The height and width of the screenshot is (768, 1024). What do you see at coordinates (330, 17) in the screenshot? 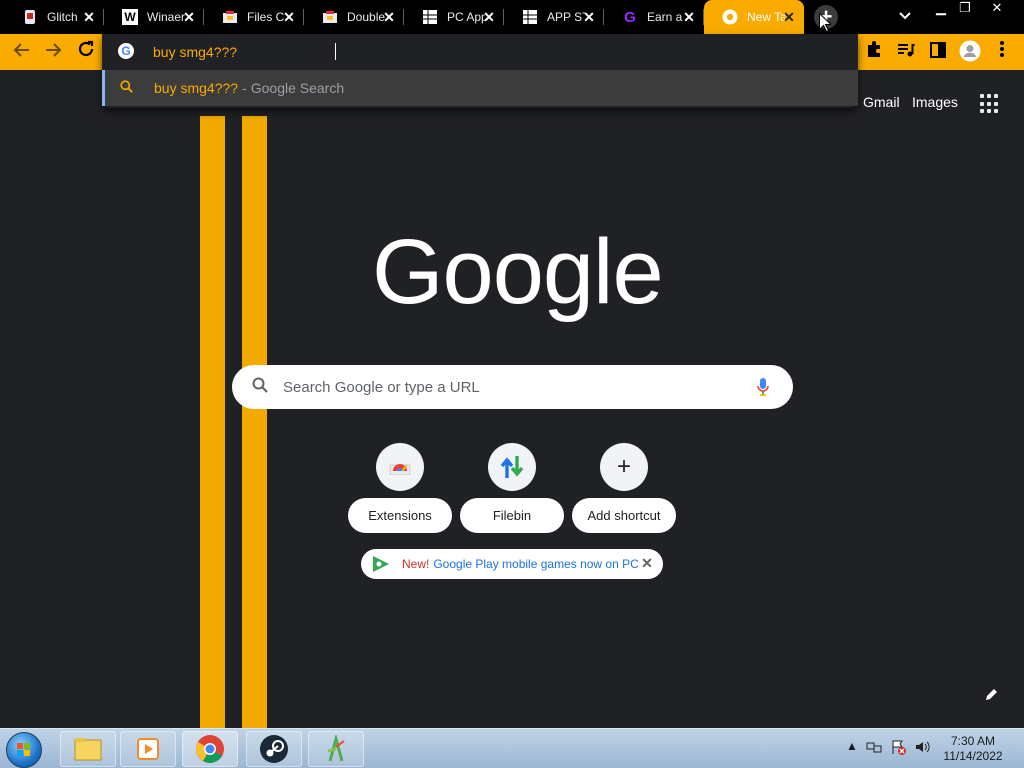
I see `double-icon` at bounding box center [330, 17].